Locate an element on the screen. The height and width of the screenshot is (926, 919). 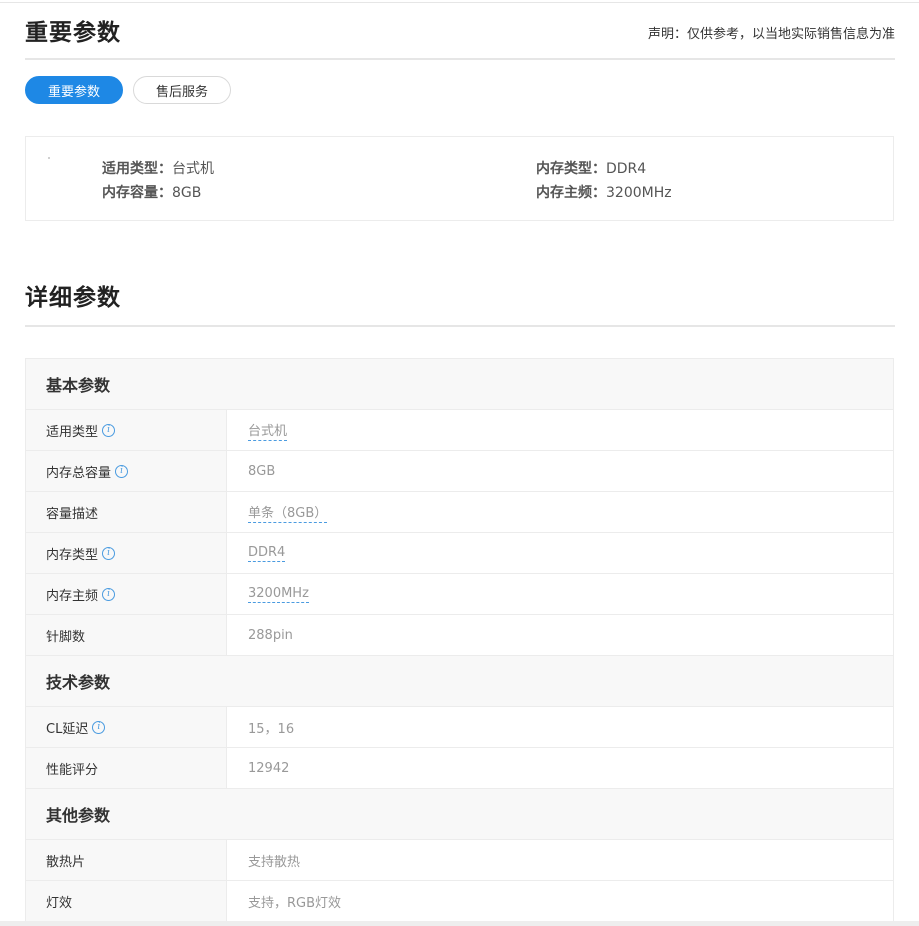
spec-value-link: DDR4 is located at coordinates (267, 553).